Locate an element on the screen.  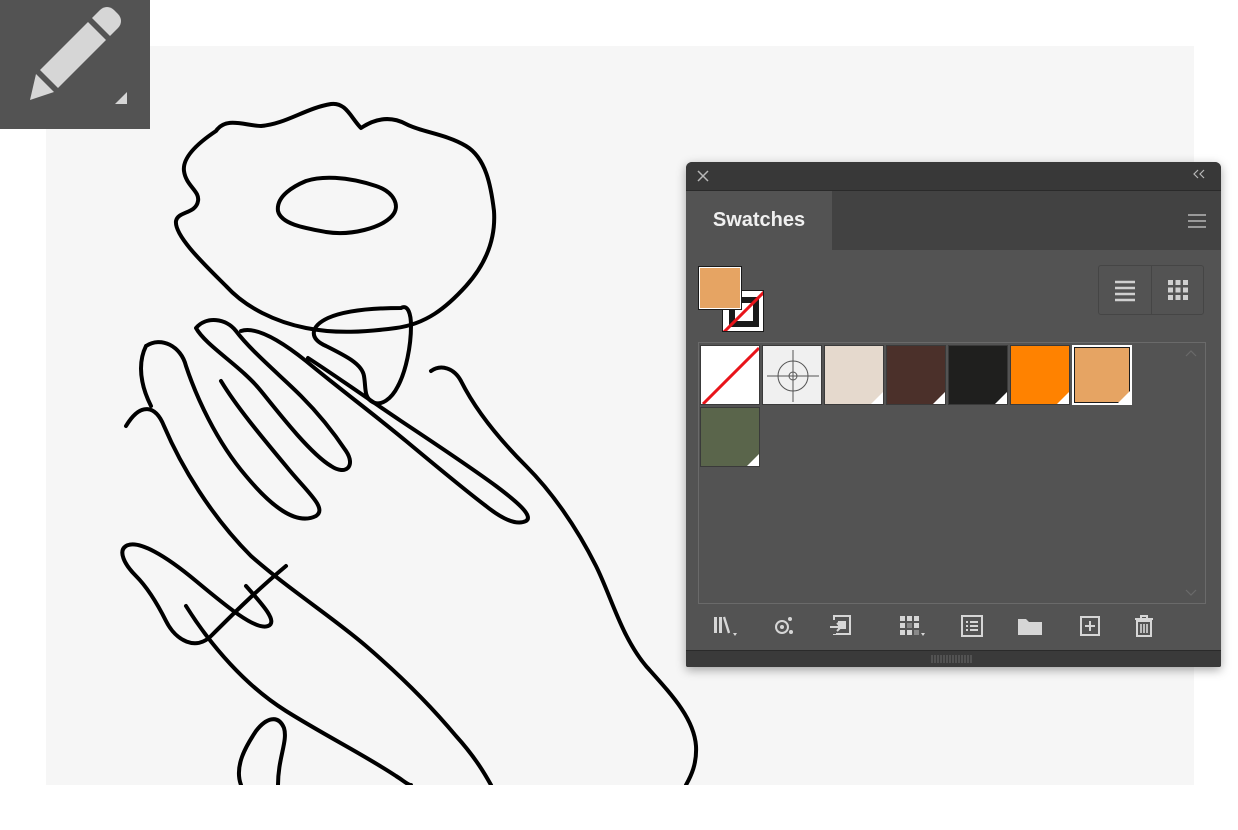
swatch-none is located at coordinates (730, 375).